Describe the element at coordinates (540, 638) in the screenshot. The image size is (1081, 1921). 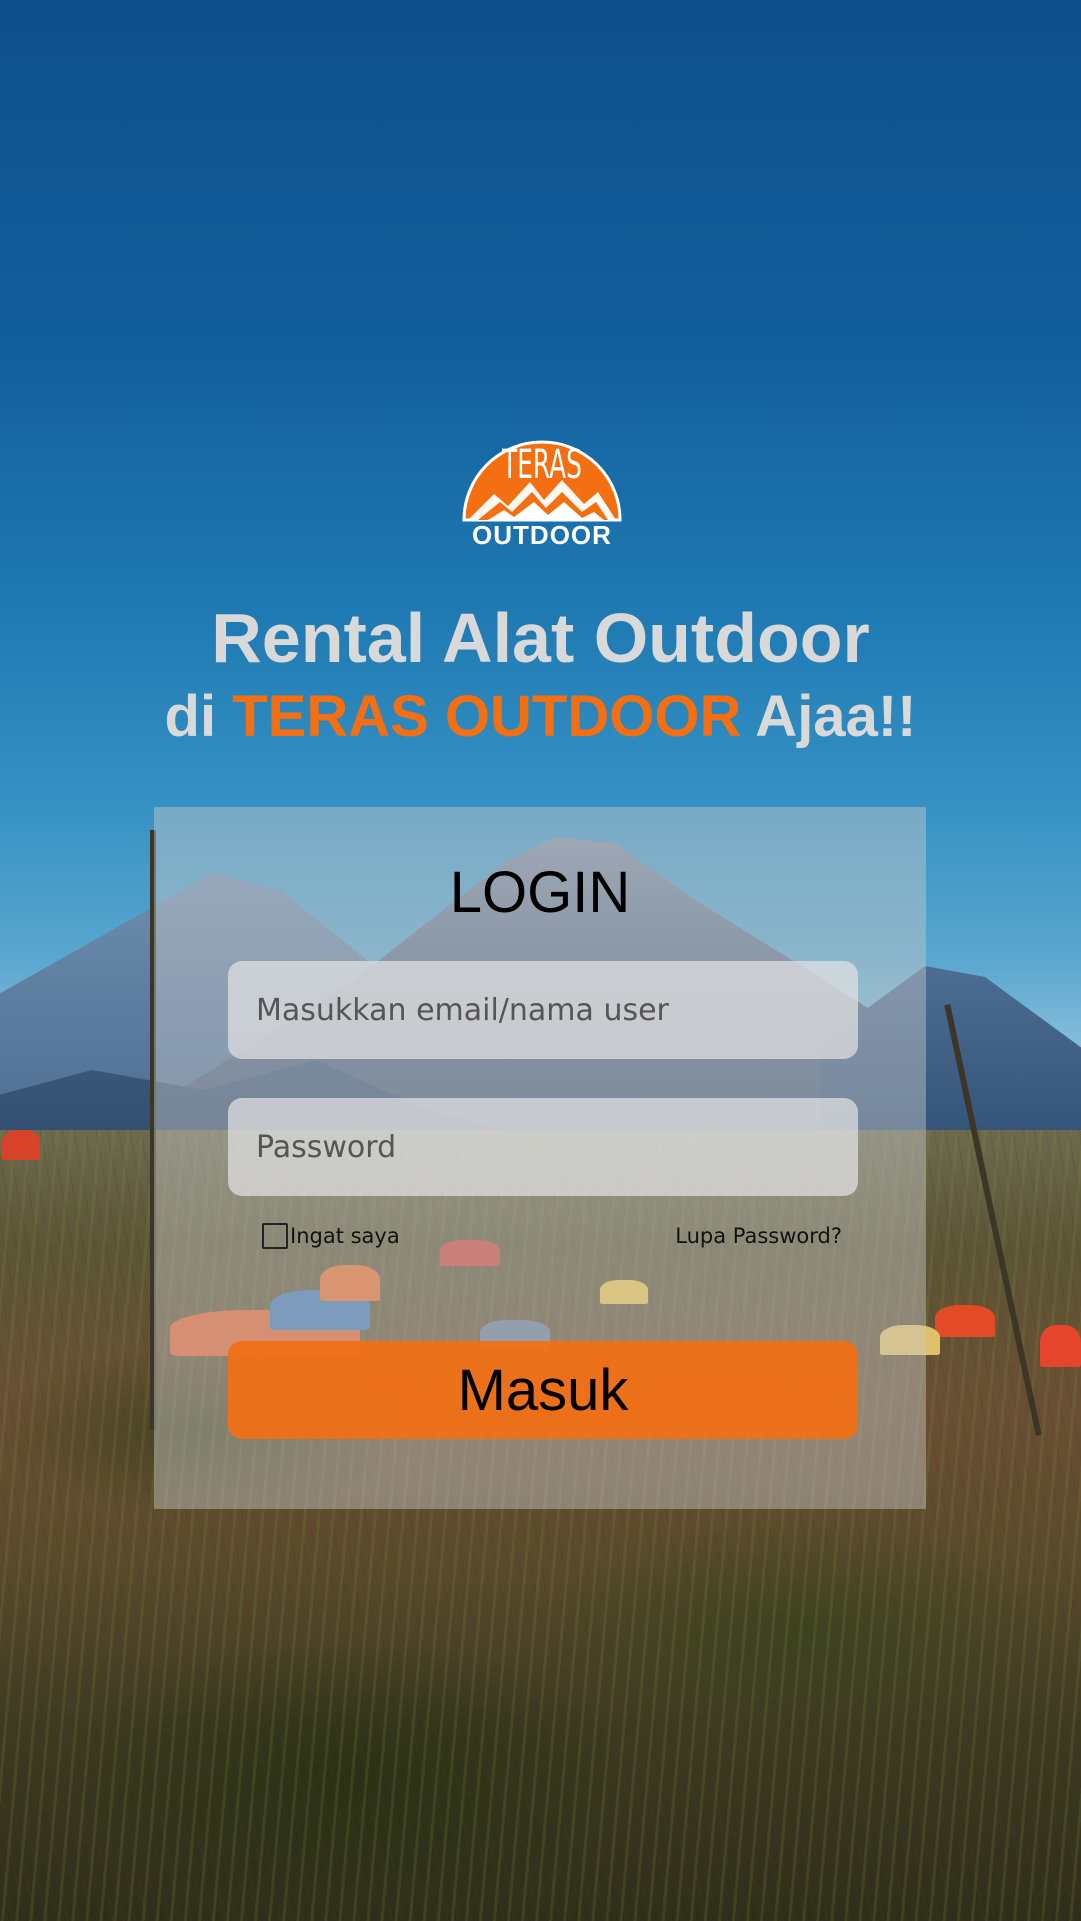
I see `headline-title: Rental Alat Outdoor` at that location.